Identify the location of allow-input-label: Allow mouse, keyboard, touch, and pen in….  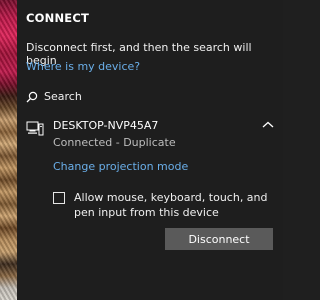
(171, 205).